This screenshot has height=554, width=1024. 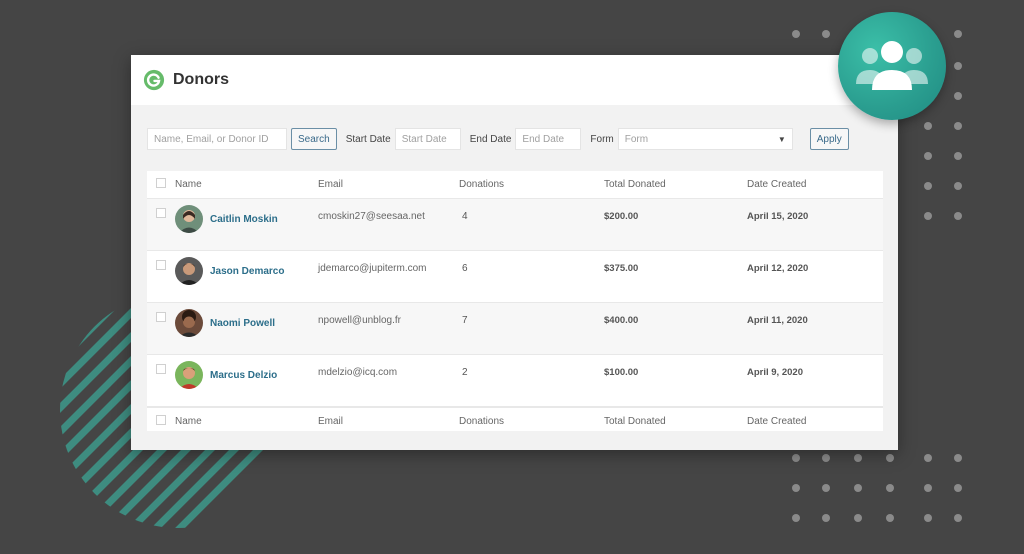 I want to click on donor-total: $100.00, so click(x=621, y=372).